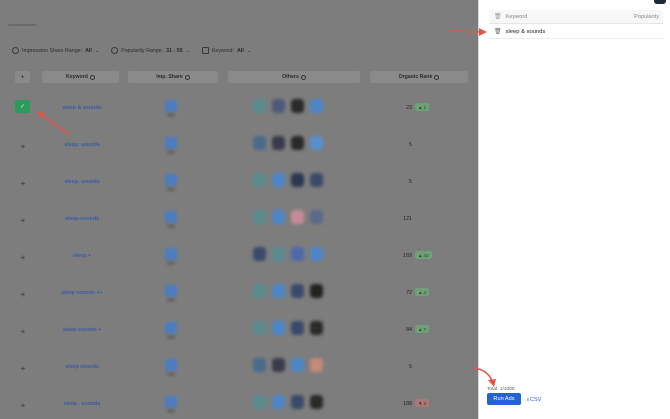 The image size is (670, 419). What do you see at coordinates (239, 146) in the screenshot?
I see `table-row: + sleep: sounds 5` at bounding box center [239, 146].